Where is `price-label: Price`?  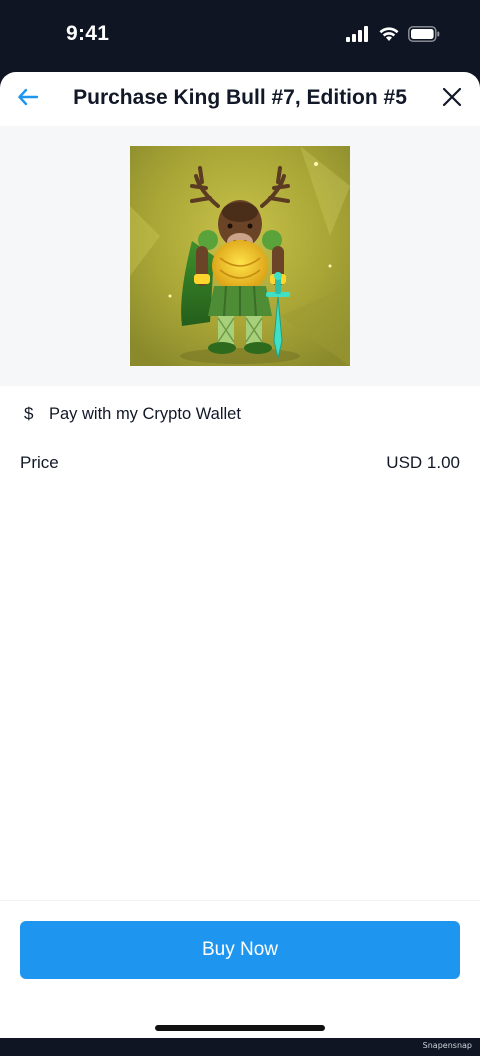
price-label: Price is located at coordinates (39, 462).